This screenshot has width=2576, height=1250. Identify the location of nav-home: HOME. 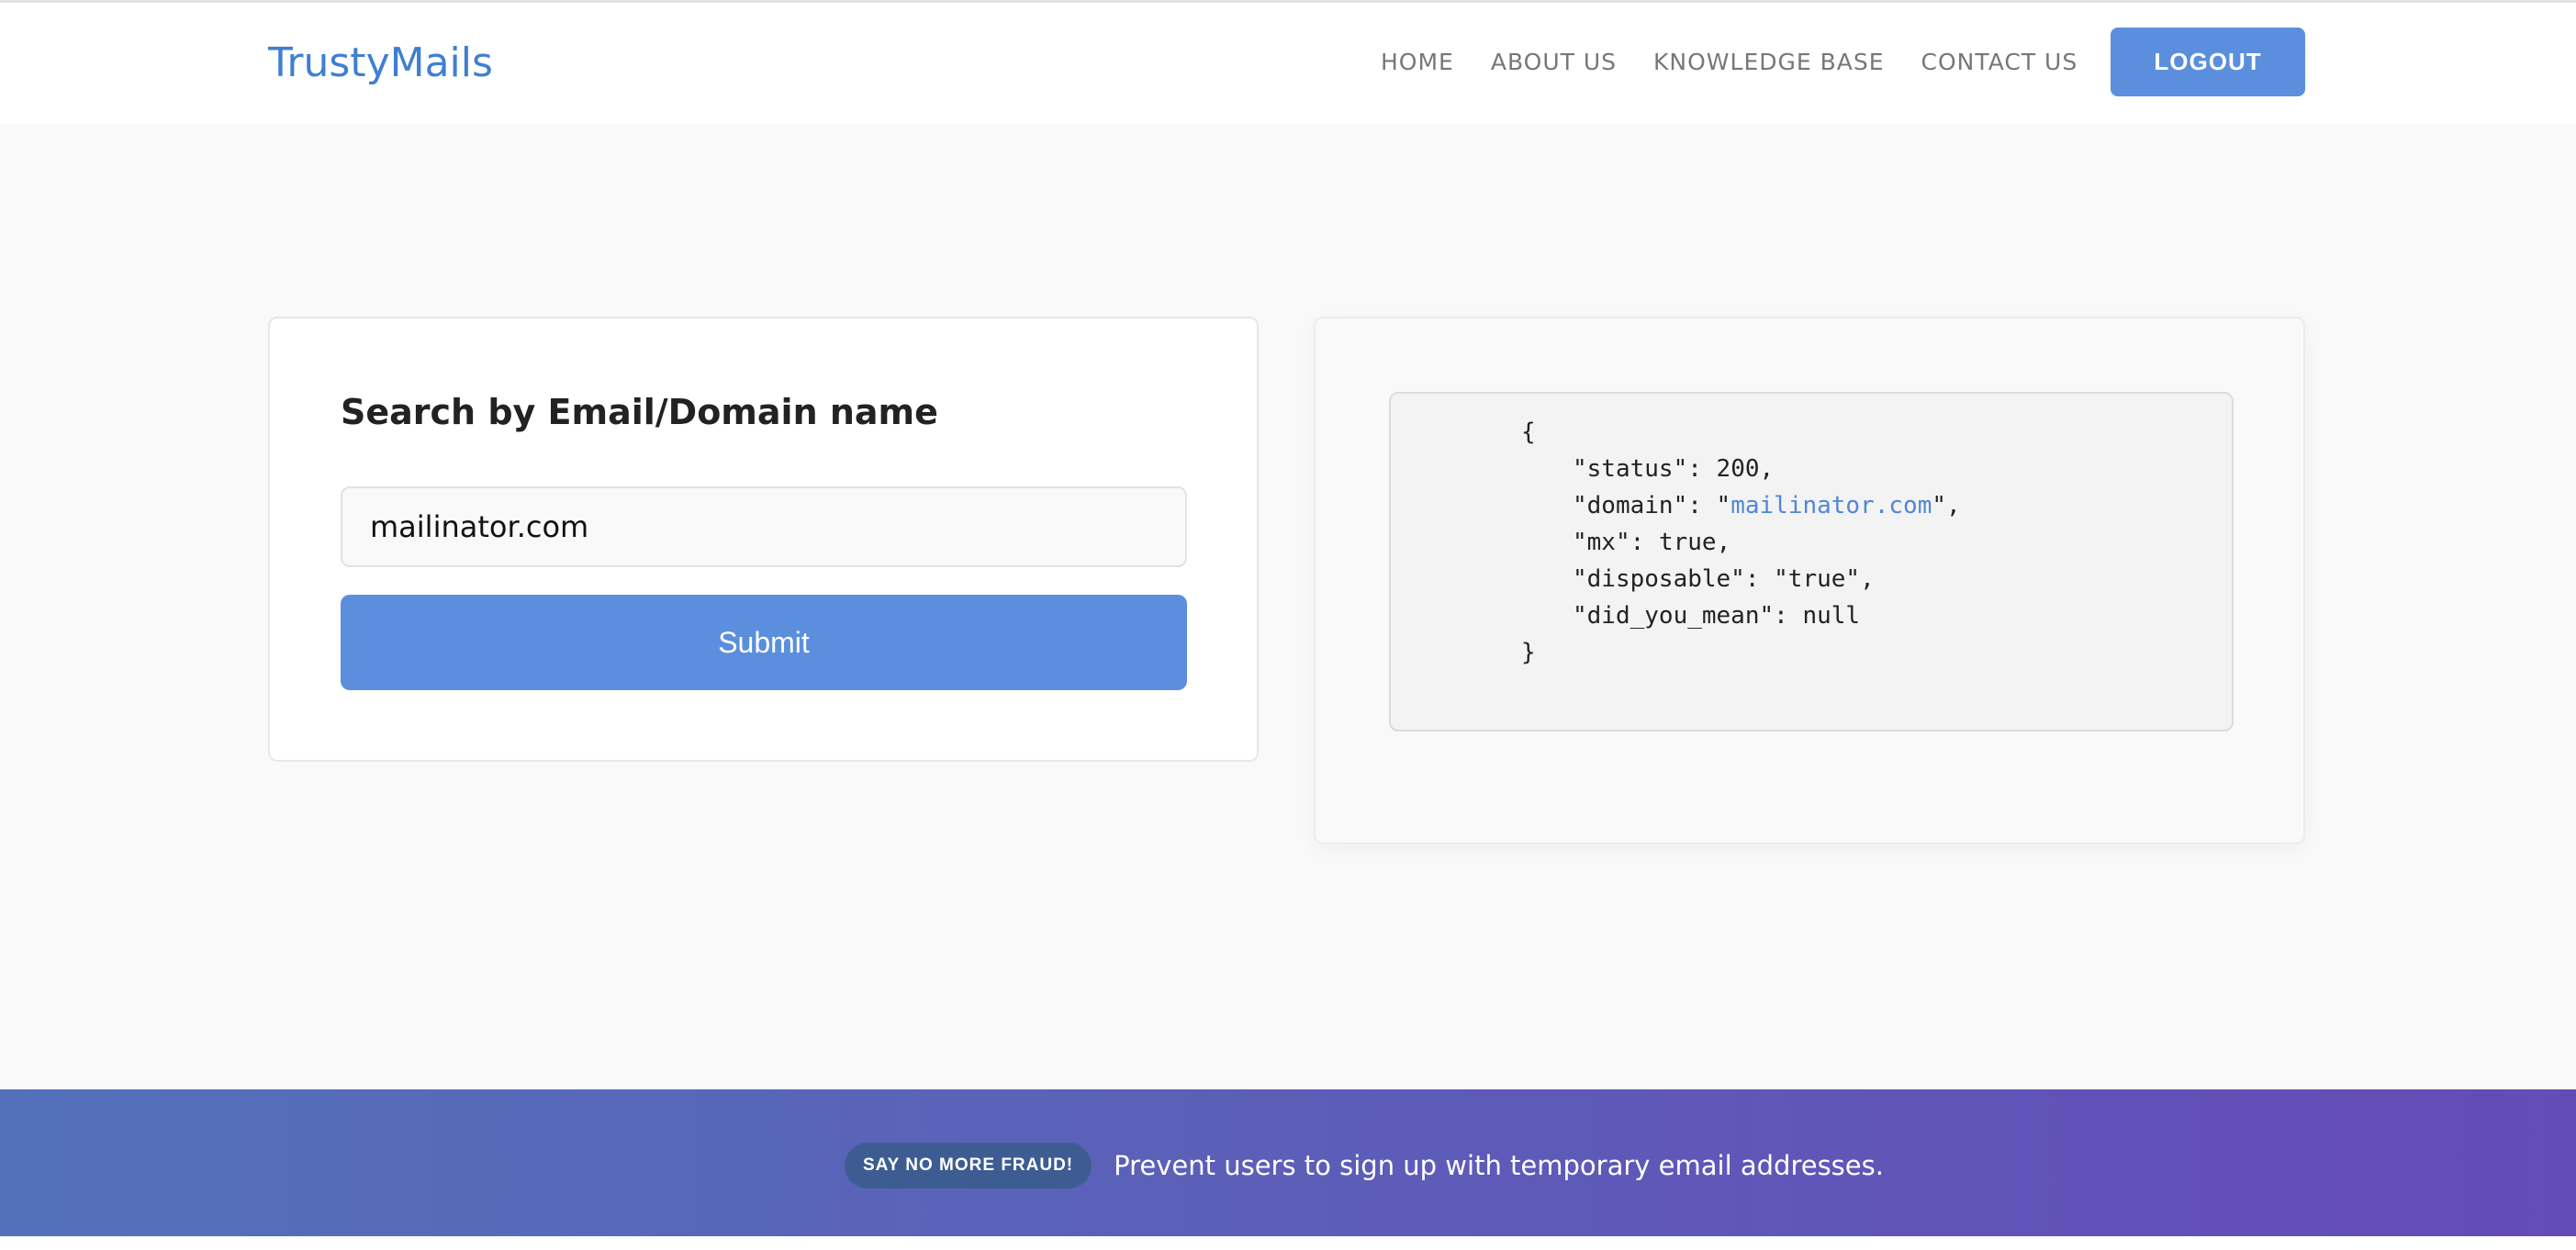
(1417, 62).